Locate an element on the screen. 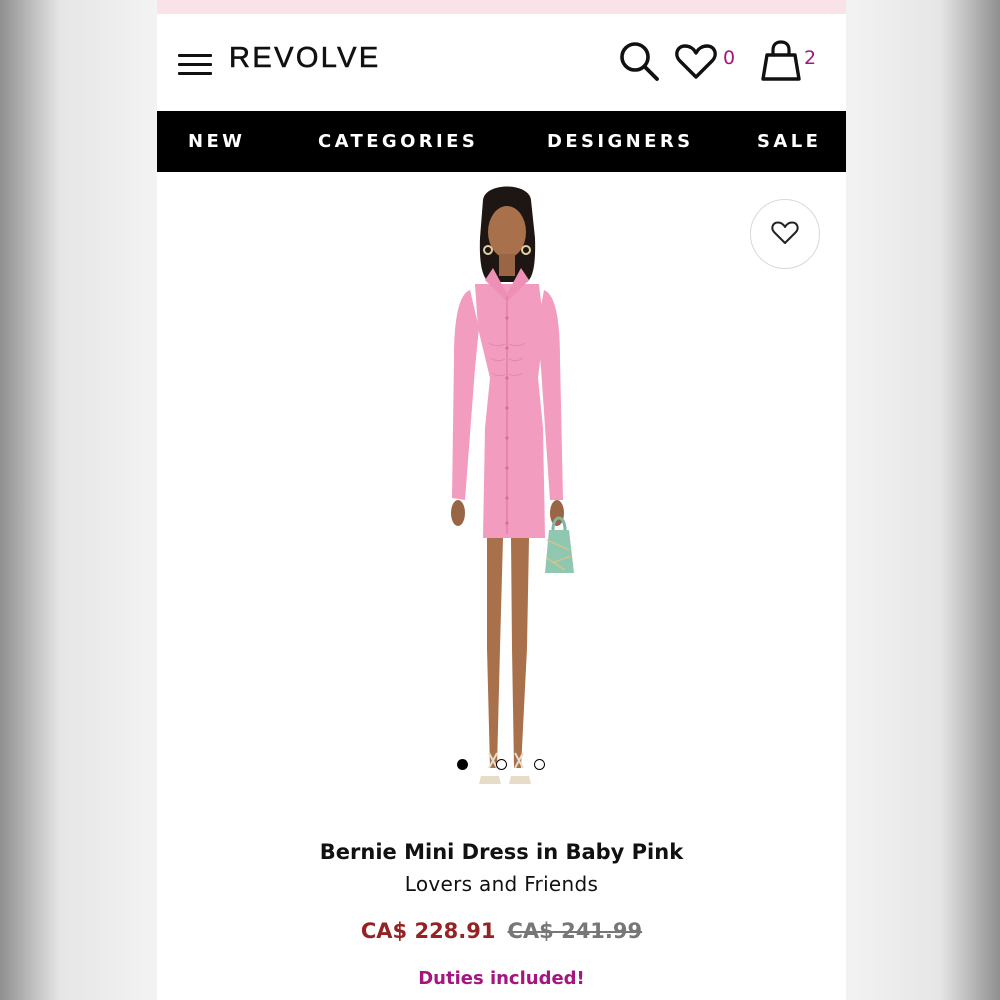  site-header: REVOLVE 0 2 is located at coordinates (501, 62).